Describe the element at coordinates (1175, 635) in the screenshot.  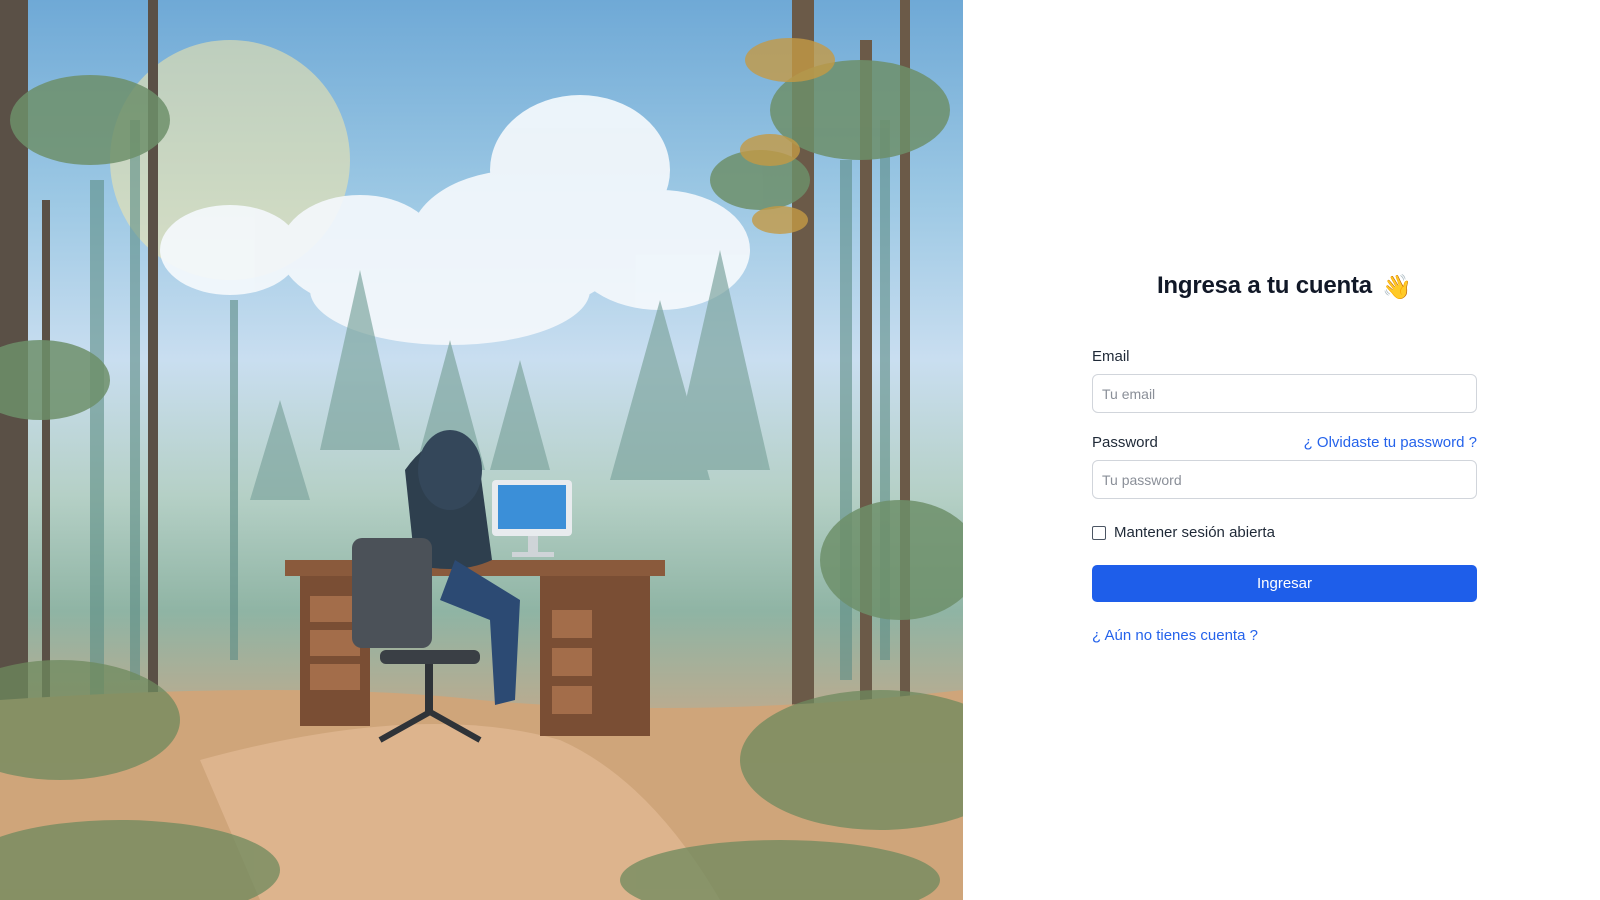
I see `signup-link: ¿ Aún no tienes cuenta ?` at that location.